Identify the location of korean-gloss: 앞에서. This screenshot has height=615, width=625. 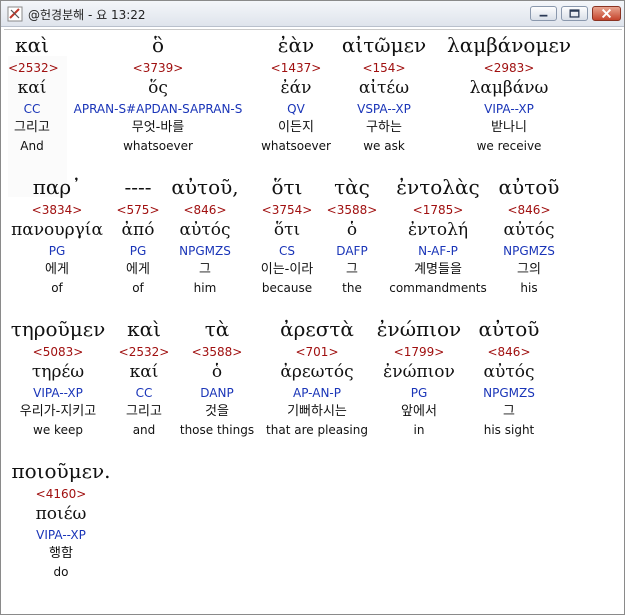
(419, 411).